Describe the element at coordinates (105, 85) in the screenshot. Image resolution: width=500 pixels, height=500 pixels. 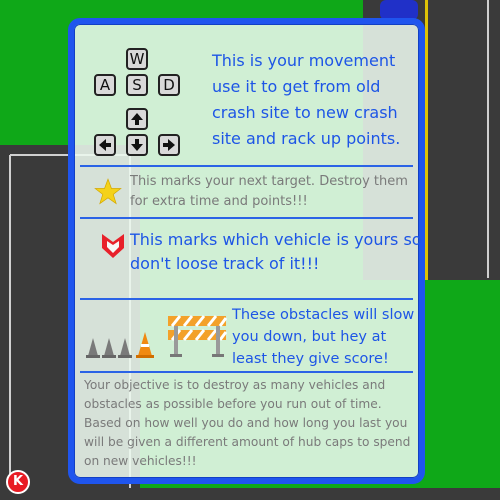
I see `key-a: A` at that location.